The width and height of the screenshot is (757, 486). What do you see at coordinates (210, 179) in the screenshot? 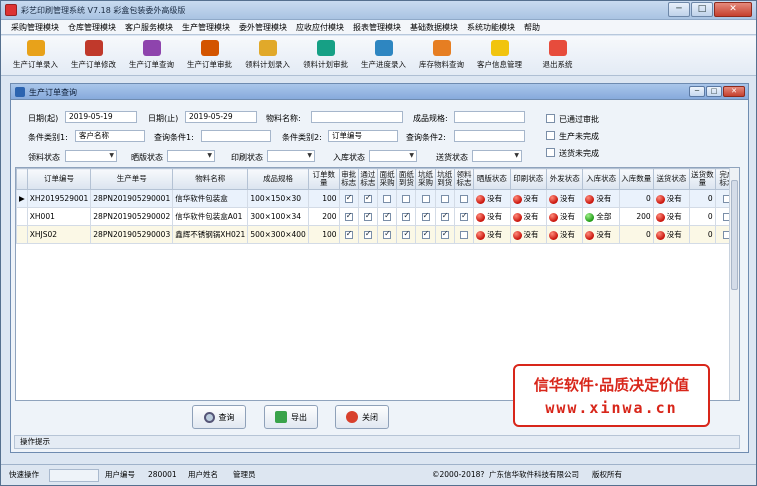
I see `column-header: 物料名称` at bounding box center [210, 179].